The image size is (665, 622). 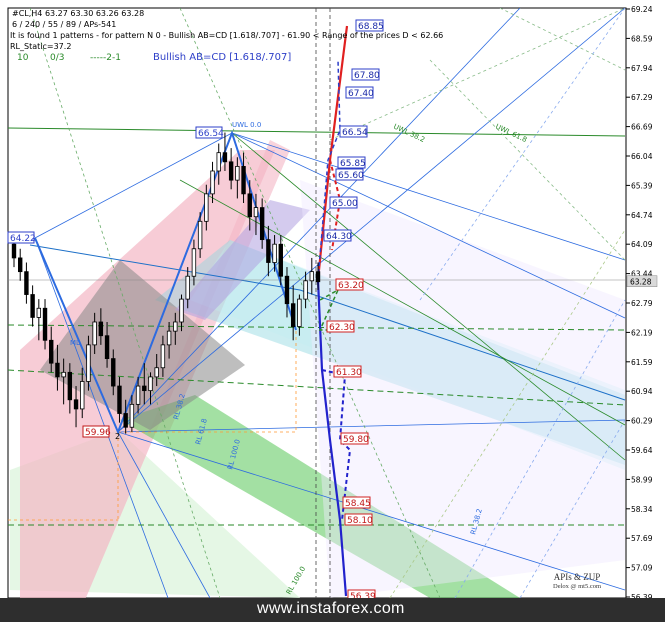 I want to click on level-box-red-text: 61.30, so click(x=349, y=373).